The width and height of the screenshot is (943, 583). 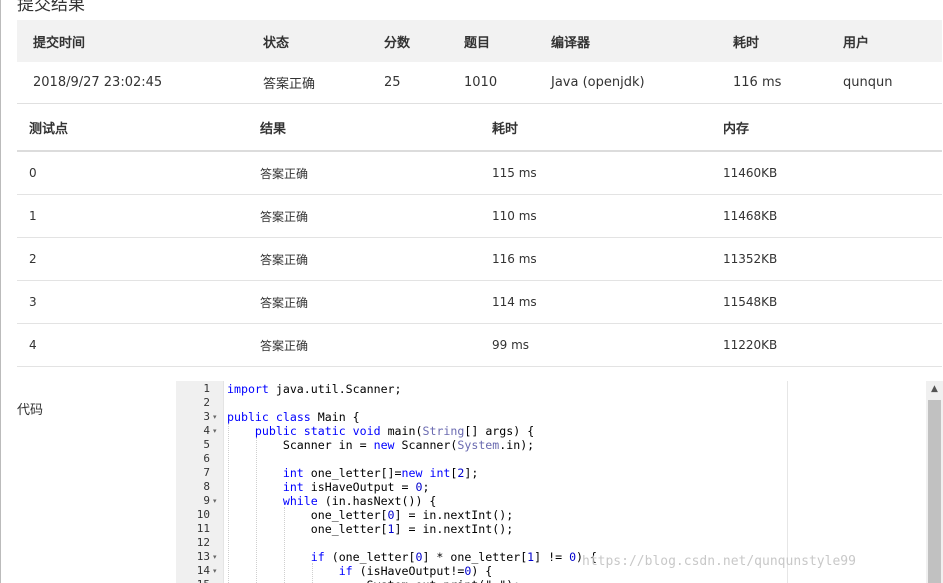 What do you see at coordinates (132, 83) in the screenshot?
I see `submit-time: 2018/9/27 23:02:45` at bounding box center [132, 83].